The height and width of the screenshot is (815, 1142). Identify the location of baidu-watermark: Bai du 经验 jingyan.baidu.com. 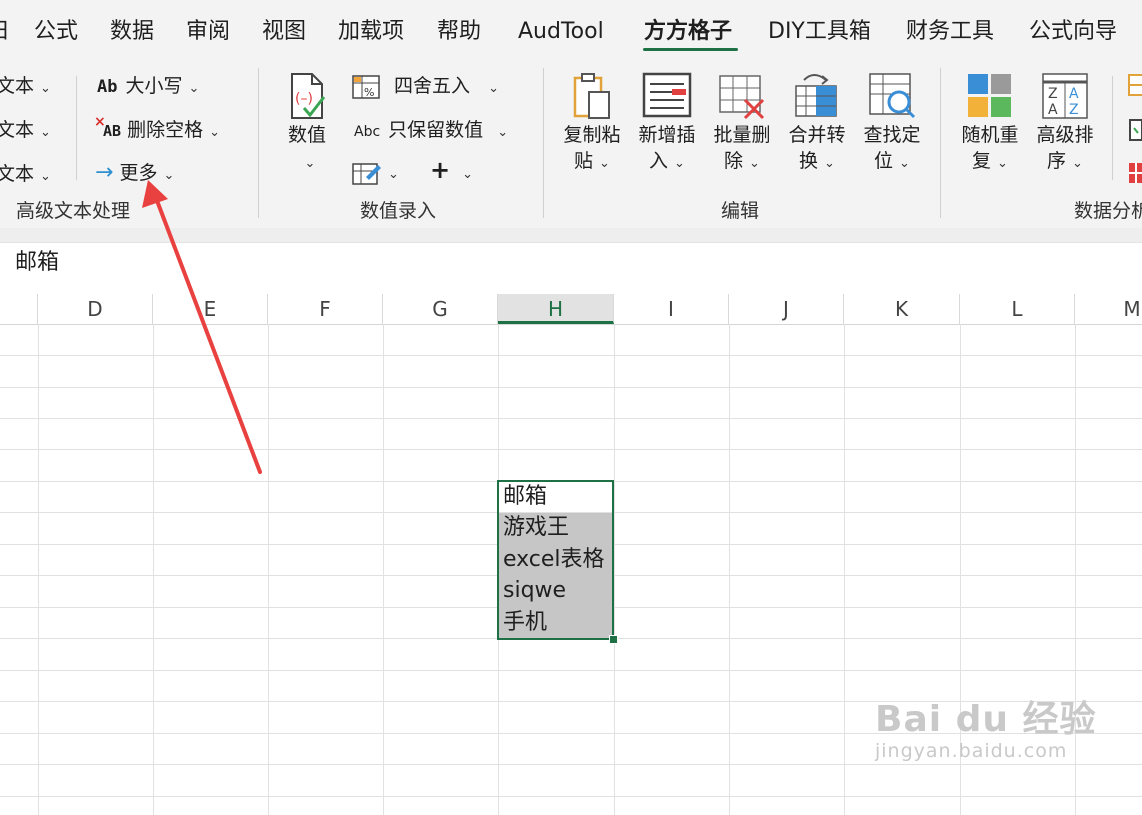
(986, 726).